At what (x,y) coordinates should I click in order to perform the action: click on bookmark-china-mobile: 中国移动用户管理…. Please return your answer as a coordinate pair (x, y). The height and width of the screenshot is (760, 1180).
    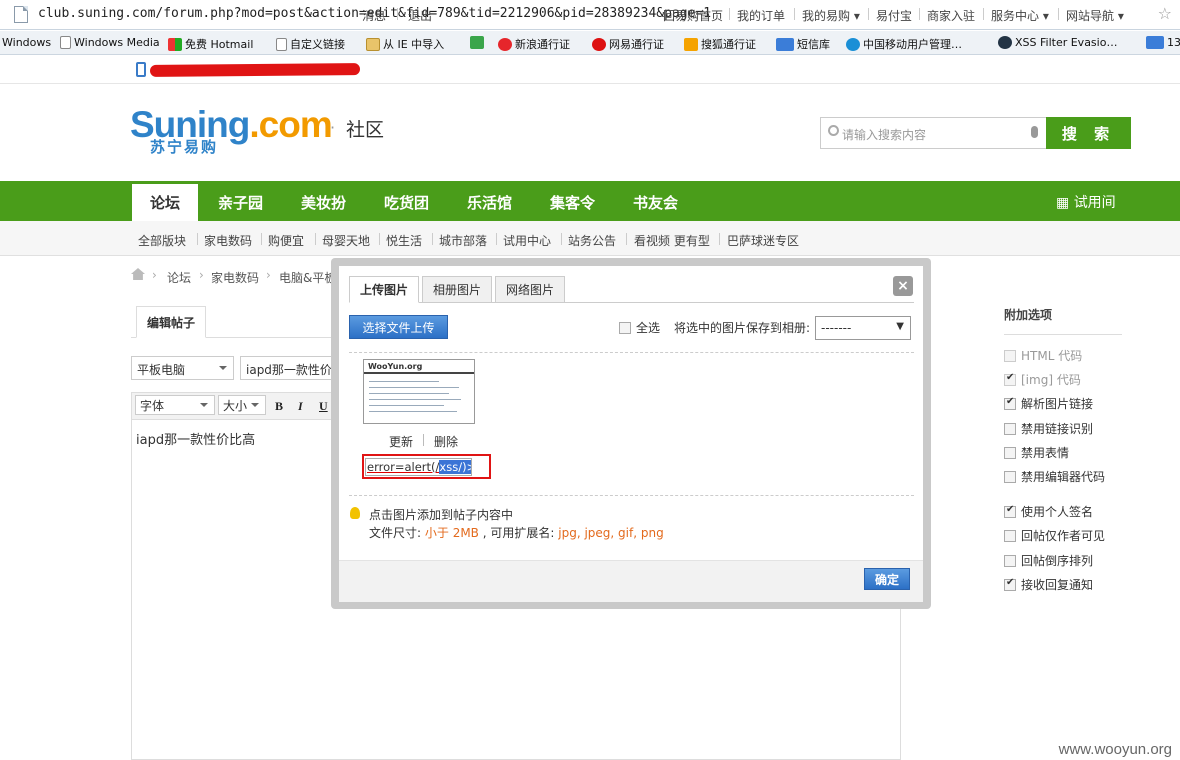
    Looking at the image, I should click on (904, 44).